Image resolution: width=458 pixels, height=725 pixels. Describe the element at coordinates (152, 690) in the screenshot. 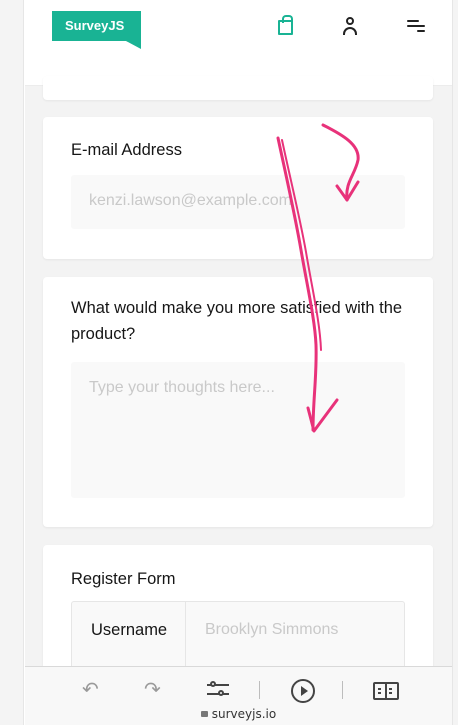

I see `forward-icon: ↷` at that location.